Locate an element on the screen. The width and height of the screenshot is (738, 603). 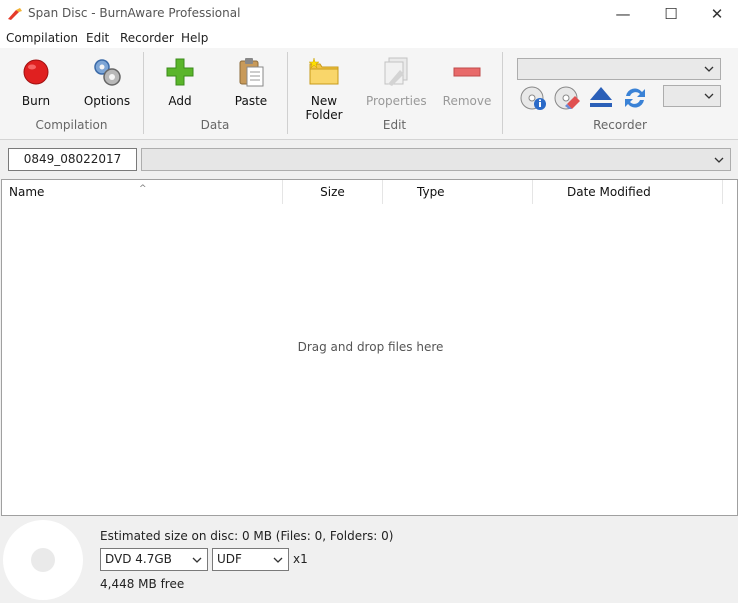
close-icon: ✕ is located at coordinates (717, 14).